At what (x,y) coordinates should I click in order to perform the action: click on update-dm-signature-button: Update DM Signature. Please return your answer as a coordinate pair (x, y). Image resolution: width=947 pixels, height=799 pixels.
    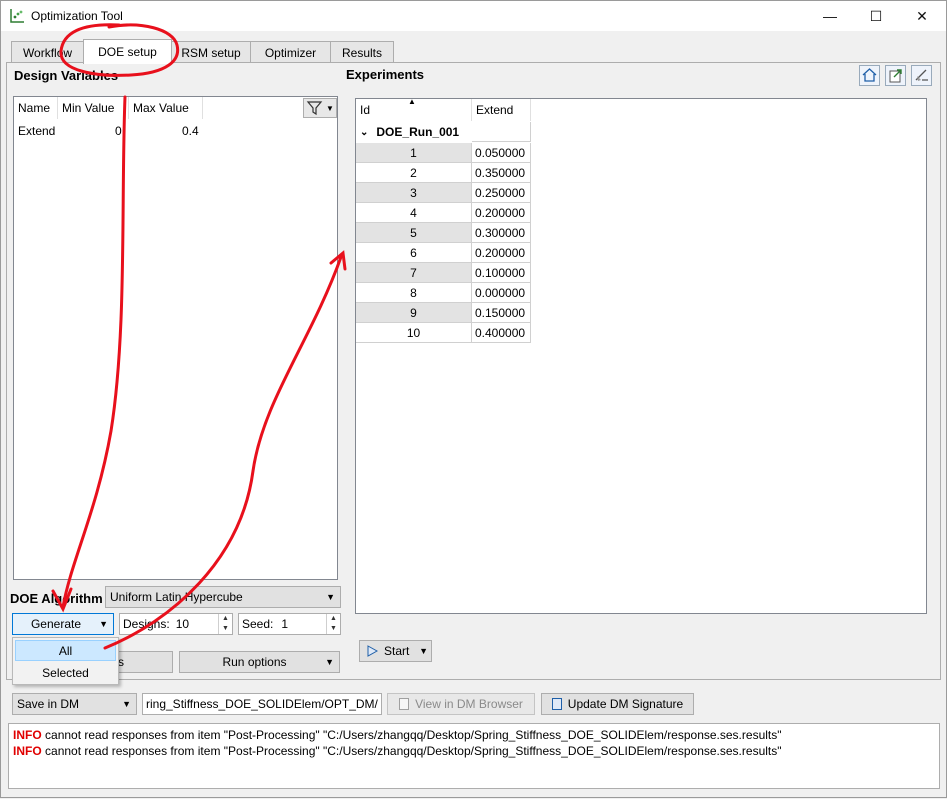
    Looking at the image, I should click on (617, 704).